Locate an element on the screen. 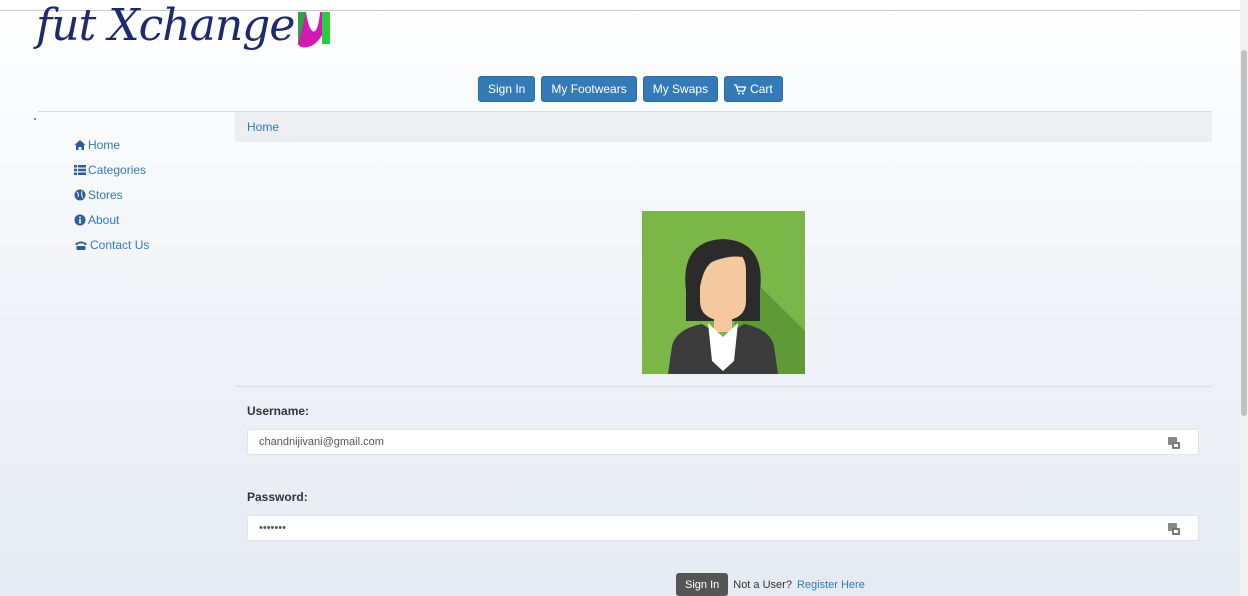  sidebar-item-categories: Categories is located at coordinates (111, 169).